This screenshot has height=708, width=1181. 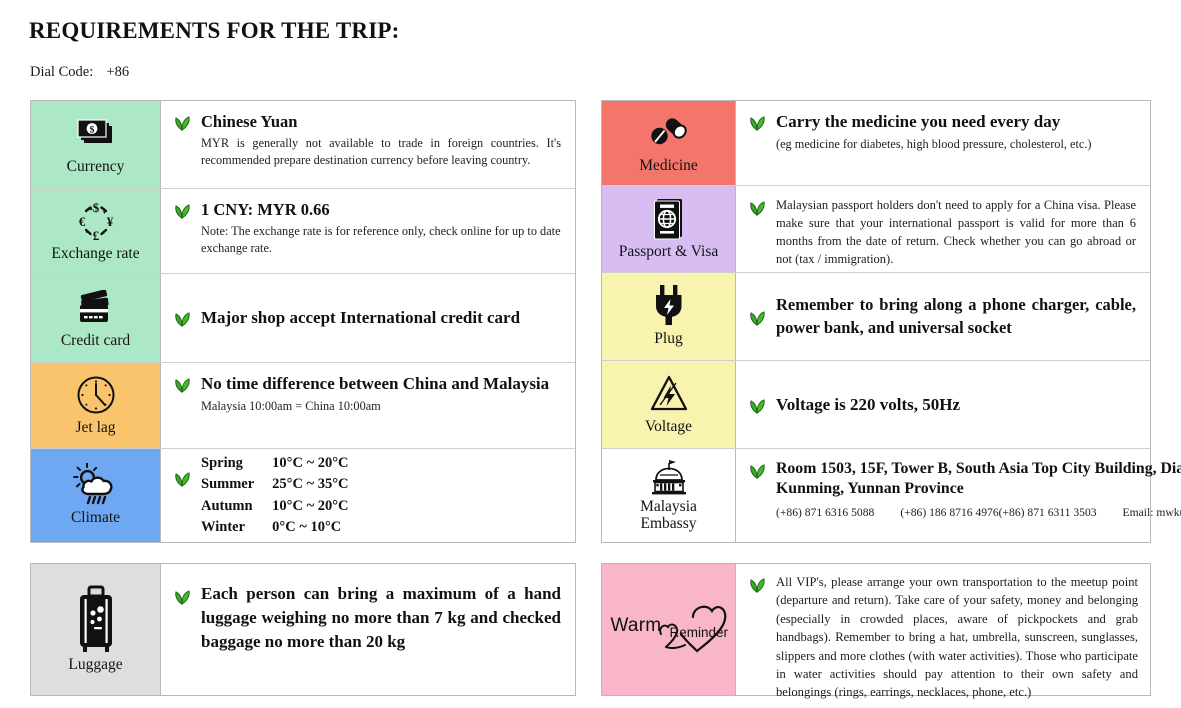 I want to click on icon-cell-credit-card: Credit card, so click(x=96, y=318).